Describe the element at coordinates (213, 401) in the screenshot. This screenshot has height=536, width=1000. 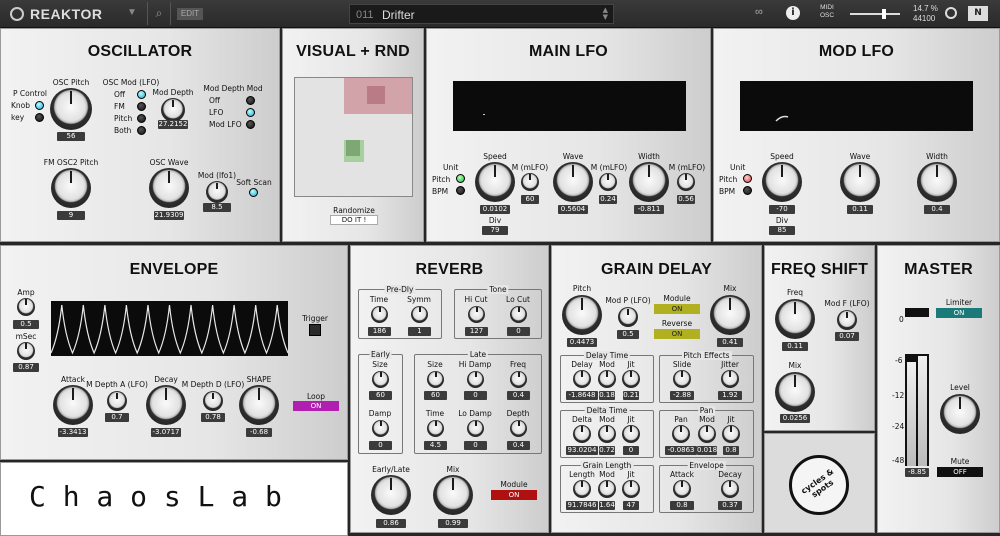
I see `mdepth-d-knob` at that location.